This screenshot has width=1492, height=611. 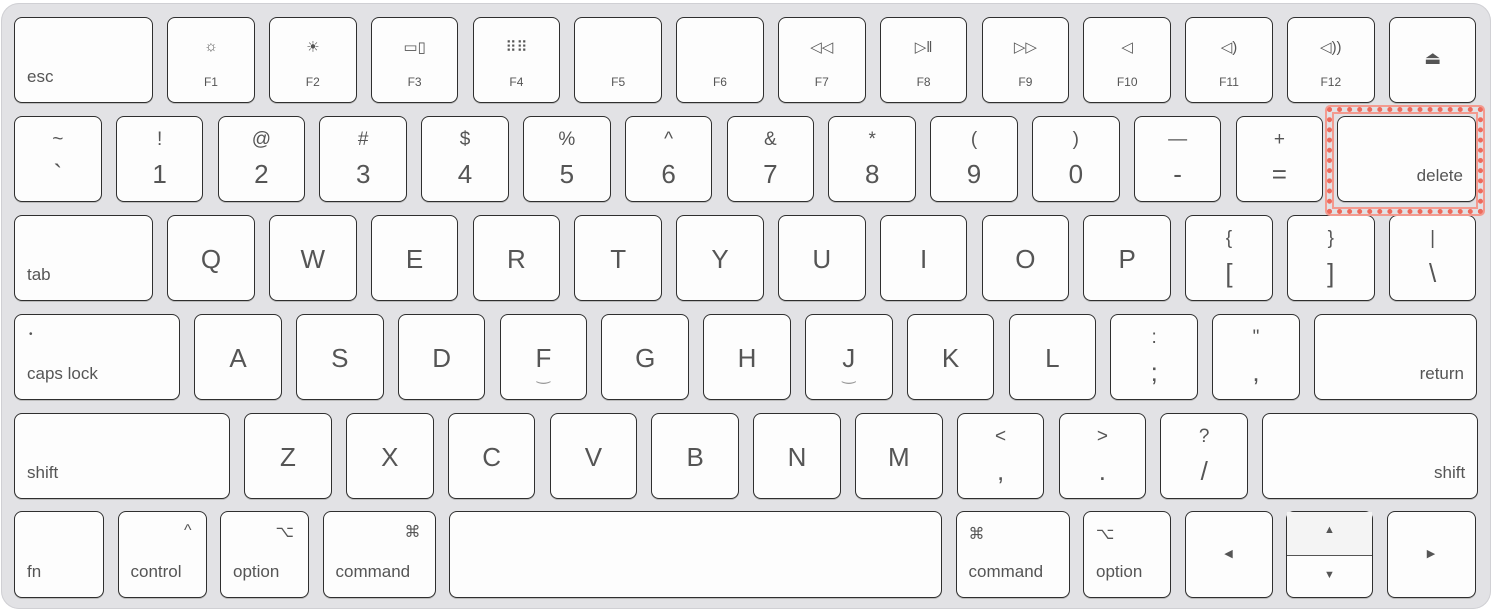 What do you see at coordinates (1119, 571) in the screenshot?
I see `key-label: option` at bounding box center [1119, 571].